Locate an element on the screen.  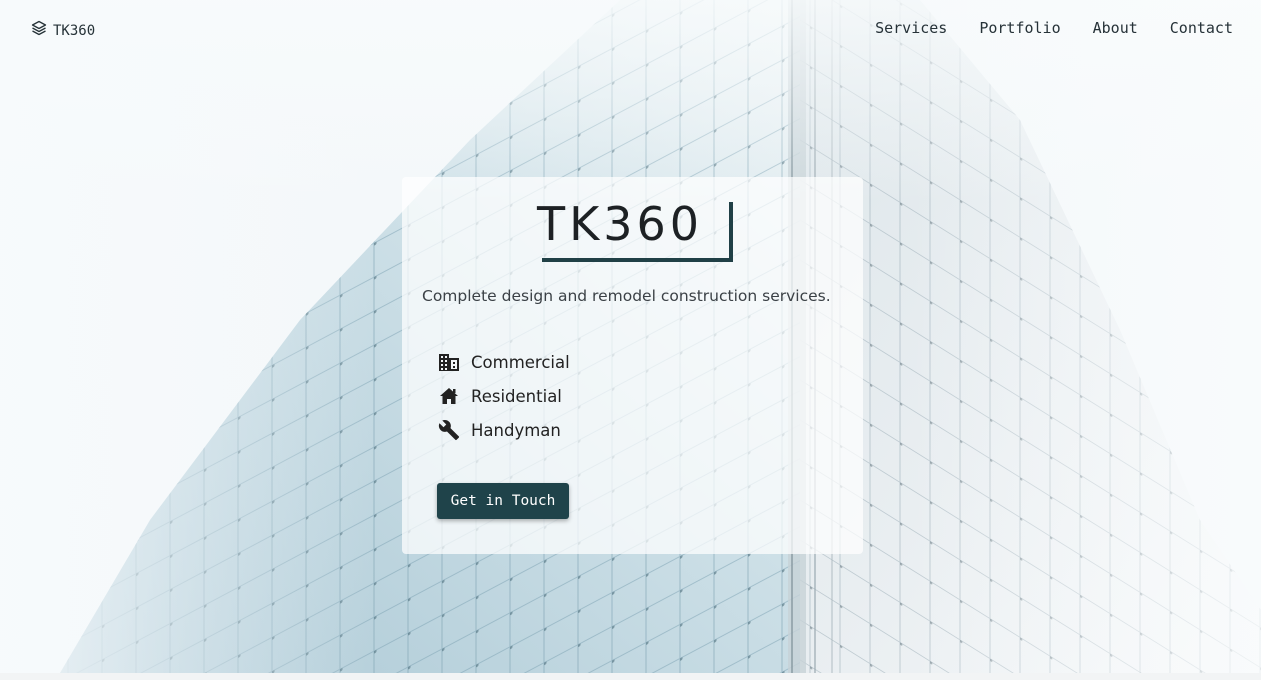
layers-icon is located at coordinates (39, 30).